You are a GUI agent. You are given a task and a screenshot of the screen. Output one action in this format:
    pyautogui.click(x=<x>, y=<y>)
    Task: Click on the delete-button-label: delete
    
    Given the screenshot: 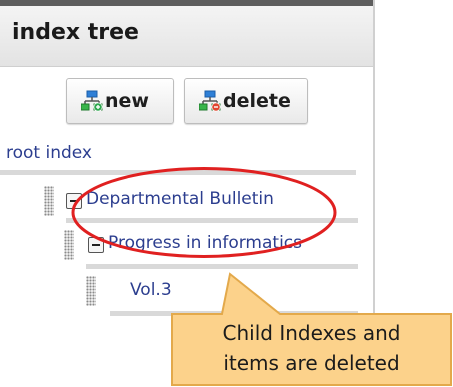 What is the action you would take?
    pyautogui.click(x=257, y=101)
    